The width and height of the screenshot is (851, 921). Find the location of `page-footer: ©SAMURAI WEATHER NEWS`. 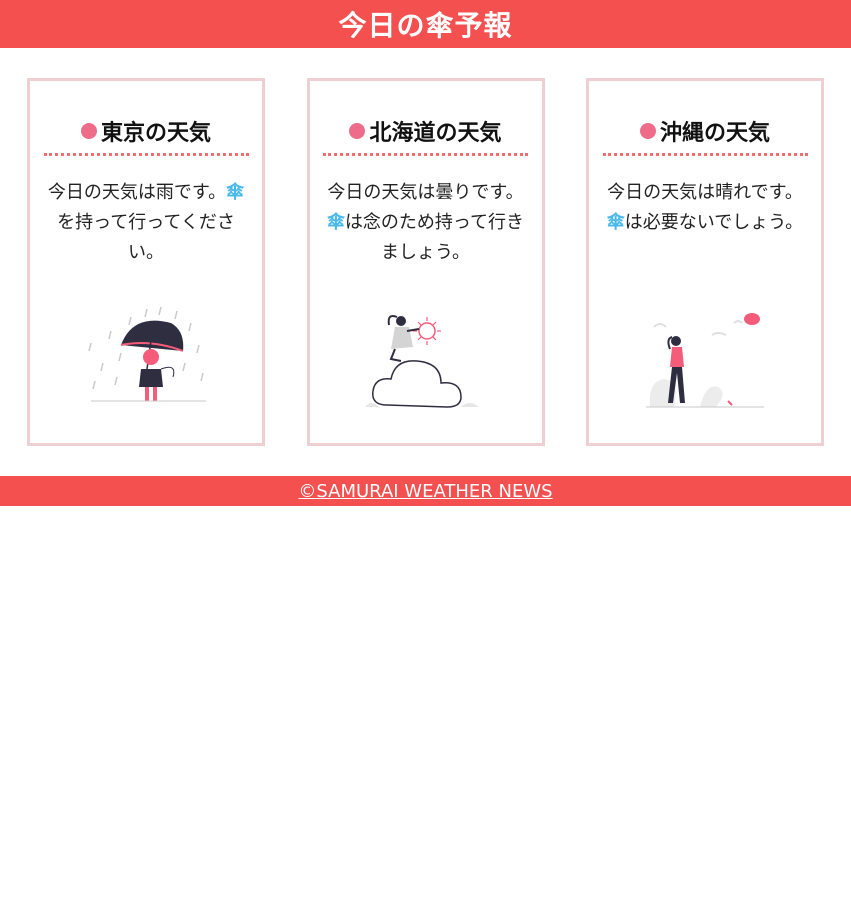

page-footer: ©SAMURAI WEATHER NEWS is located at coordinates (425, 491).